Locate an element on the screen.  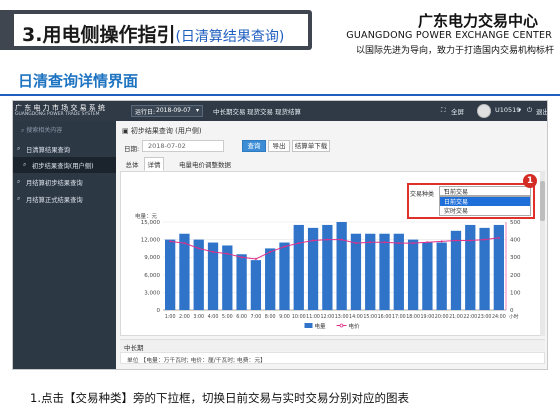
breadcrumb: ▣ 初步结果查询 (用户侧) is located at coordinates (162, 131).